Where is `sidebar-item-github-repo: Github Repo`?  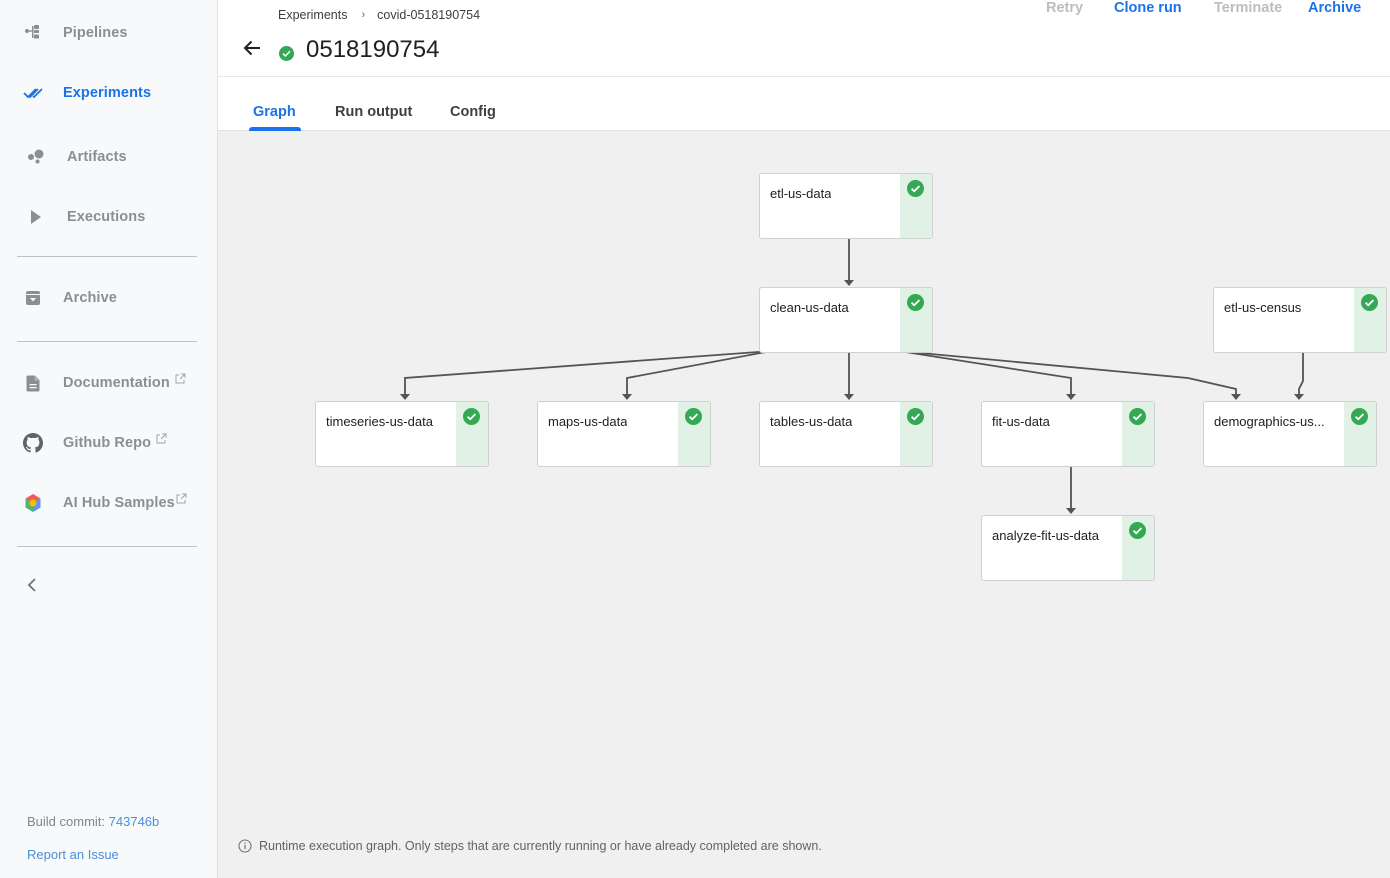 sidebar-item-github-repo: Github Repo is located at coordinates (108, 443).